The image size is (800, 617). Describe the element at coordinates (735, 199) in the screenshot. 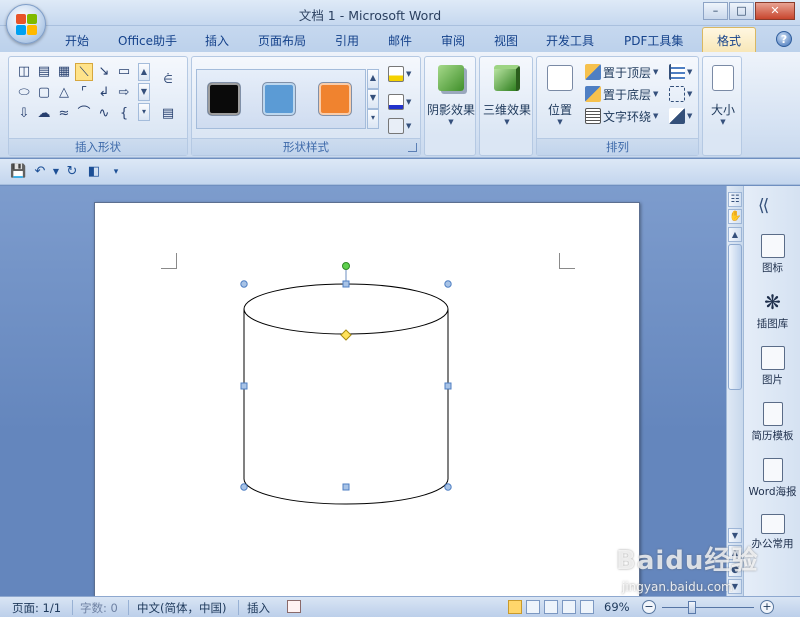

I see `ruler-toggle-icon: ☷` at that location.